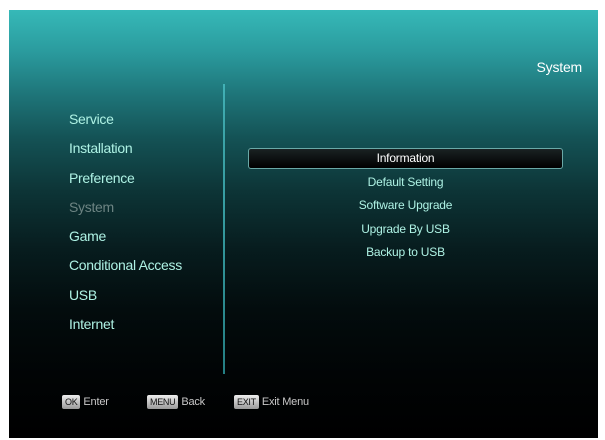  I want to click on menu-key-icon: MENU, so click(163, 402).